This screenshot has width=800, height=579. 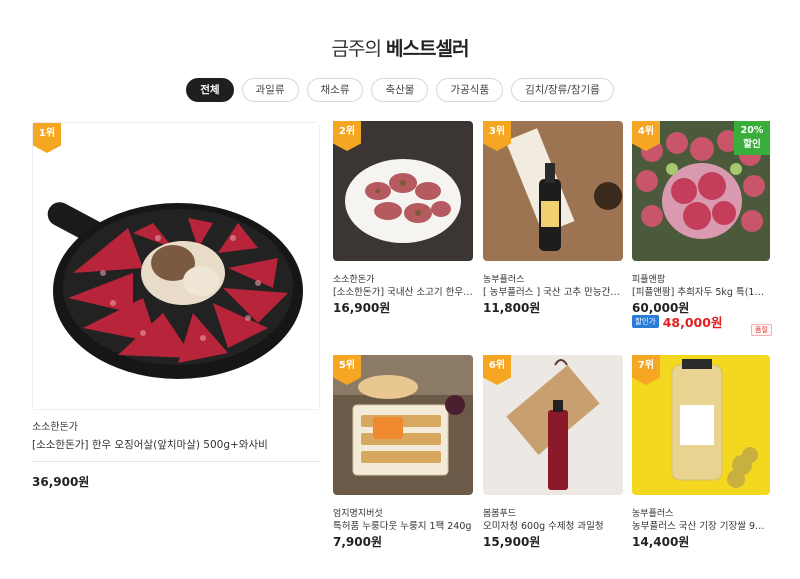 What do you see at coordinates (512, 308) in the screenshot?
I see `product-3-price: 11,800원` at bounding box center [512, 308].